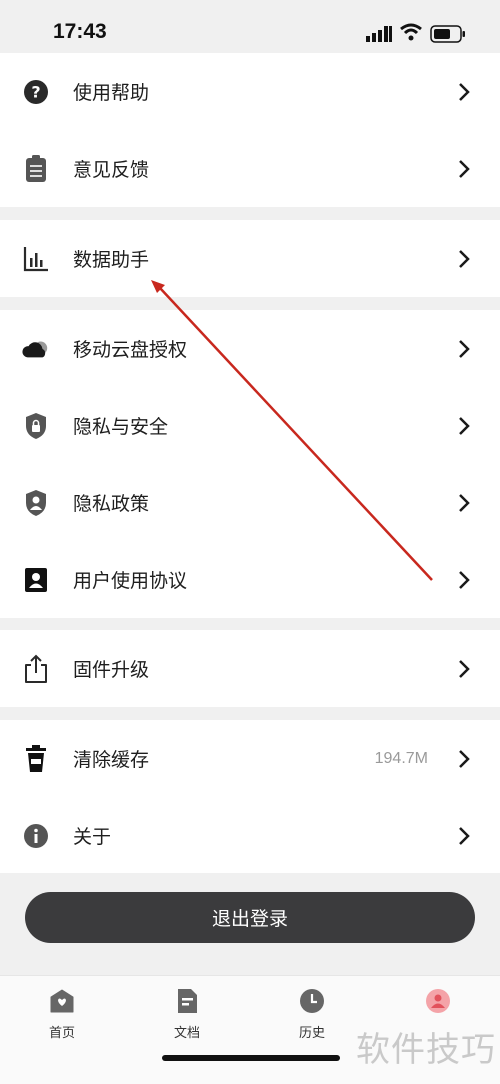  I want to click on menu-item-cloud-auth: 移动云盘授权, so click(250, 348).